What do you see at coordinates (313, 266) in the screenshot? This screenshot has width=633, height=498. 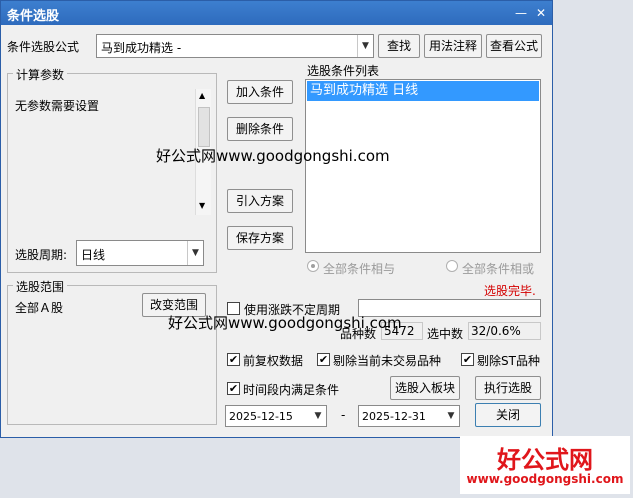 I see `logic-and-radio` at bounding box center [313, 266].